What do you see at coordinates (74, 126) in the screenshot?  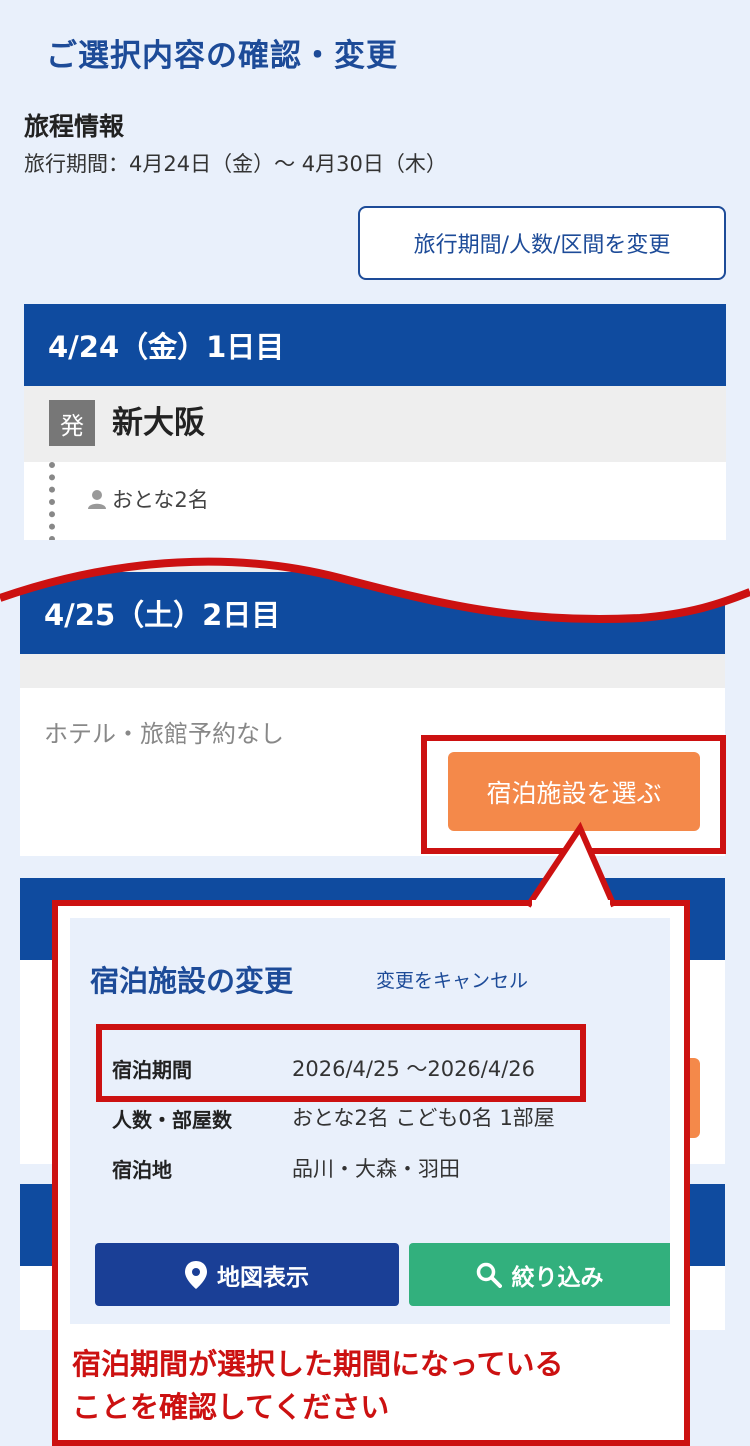 I see `itinerary-section-title: 旅程情報` at bounding box center [74, 126].